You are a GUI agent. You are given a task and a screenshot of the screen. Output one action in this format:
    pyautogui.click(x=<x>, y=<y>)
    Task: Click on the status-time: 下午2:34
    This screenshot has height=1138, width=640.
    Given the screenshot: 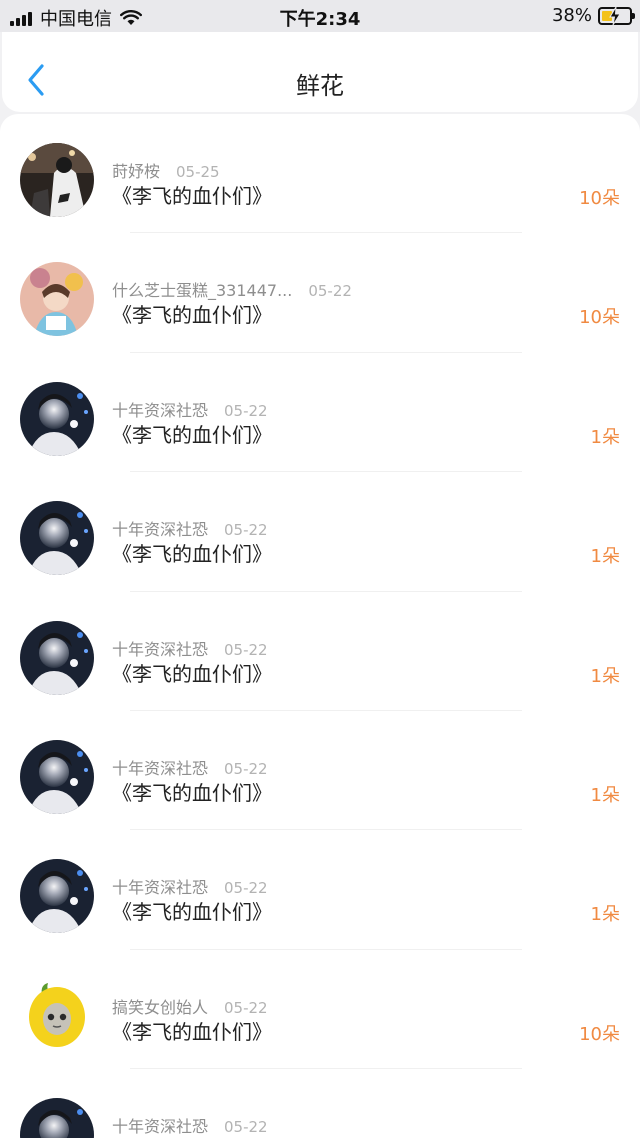 What is the action you would take?
    pyautogui.click(x=320, y=19)
    